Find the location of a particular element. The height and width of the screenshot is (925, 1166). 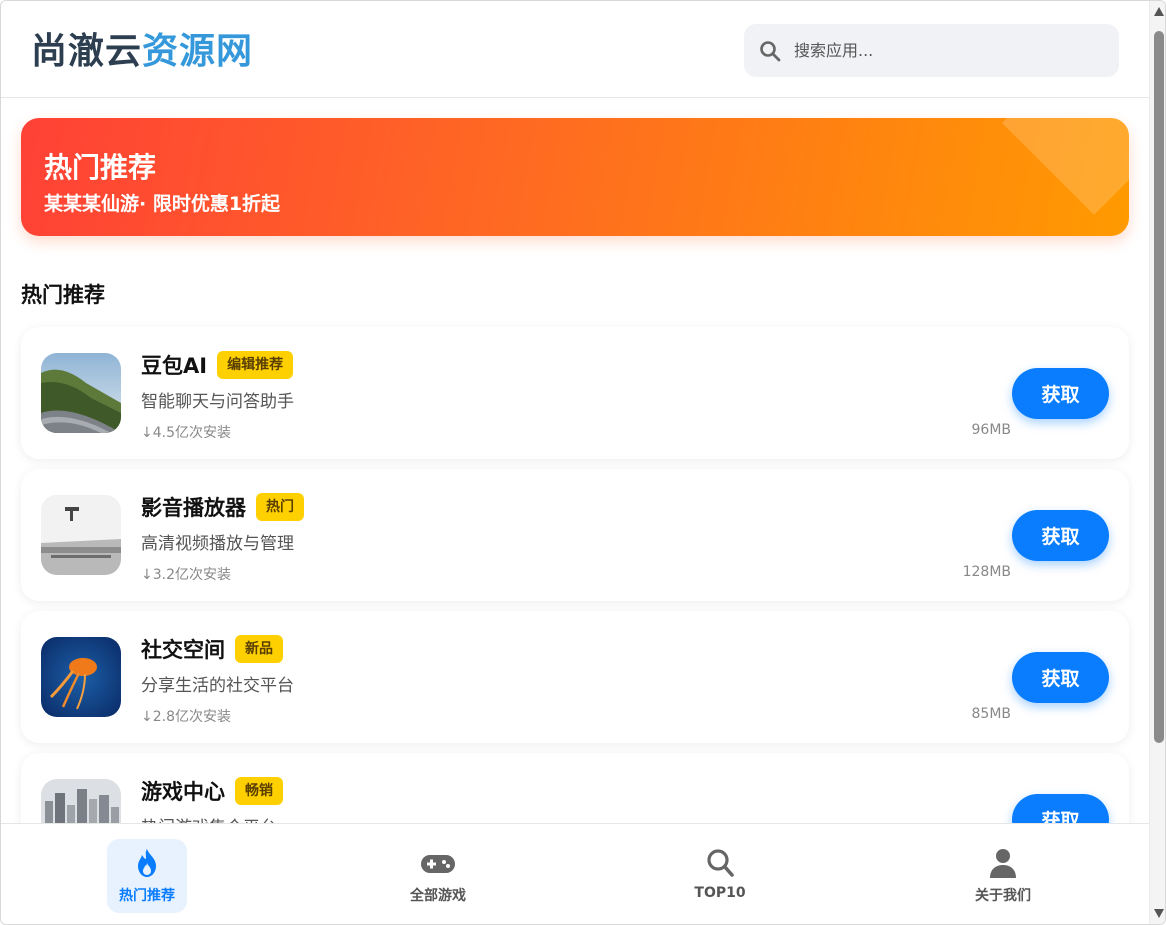

banner-decoration is located at coordinates (1065, 166).